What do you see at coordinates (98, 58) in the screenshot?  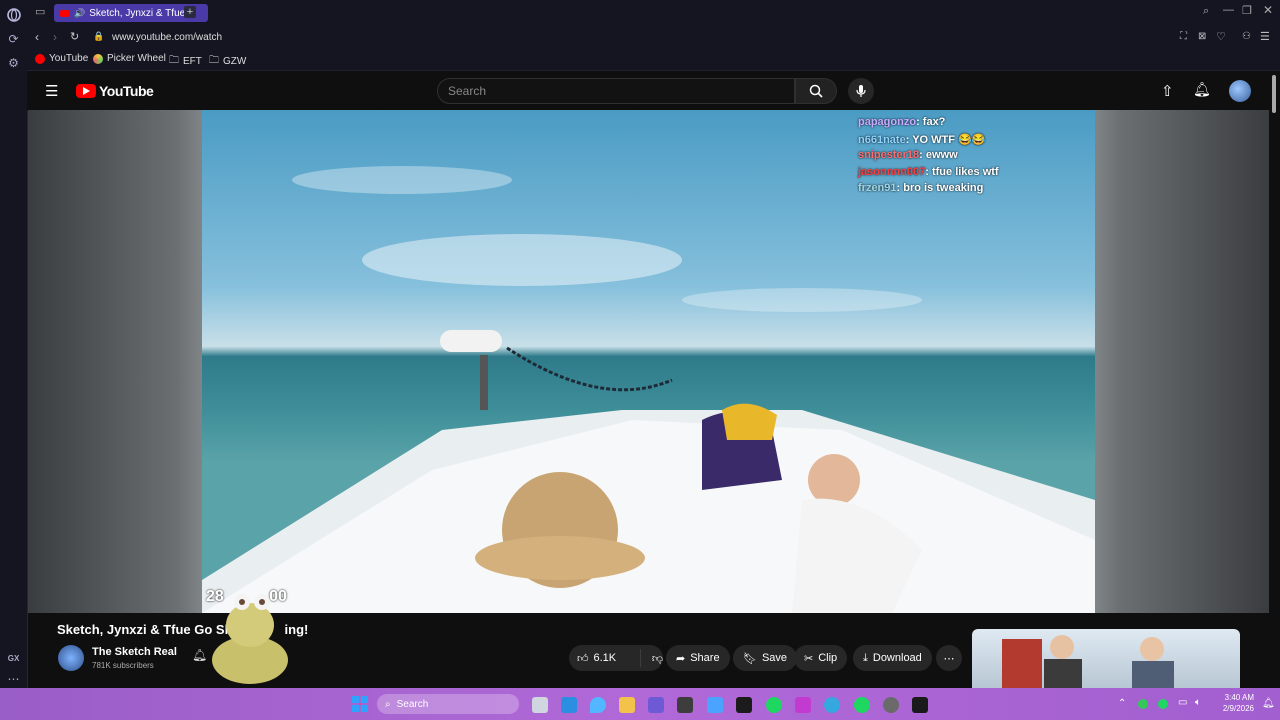 I see `wheel-icon` at bounding box center [98, 58].